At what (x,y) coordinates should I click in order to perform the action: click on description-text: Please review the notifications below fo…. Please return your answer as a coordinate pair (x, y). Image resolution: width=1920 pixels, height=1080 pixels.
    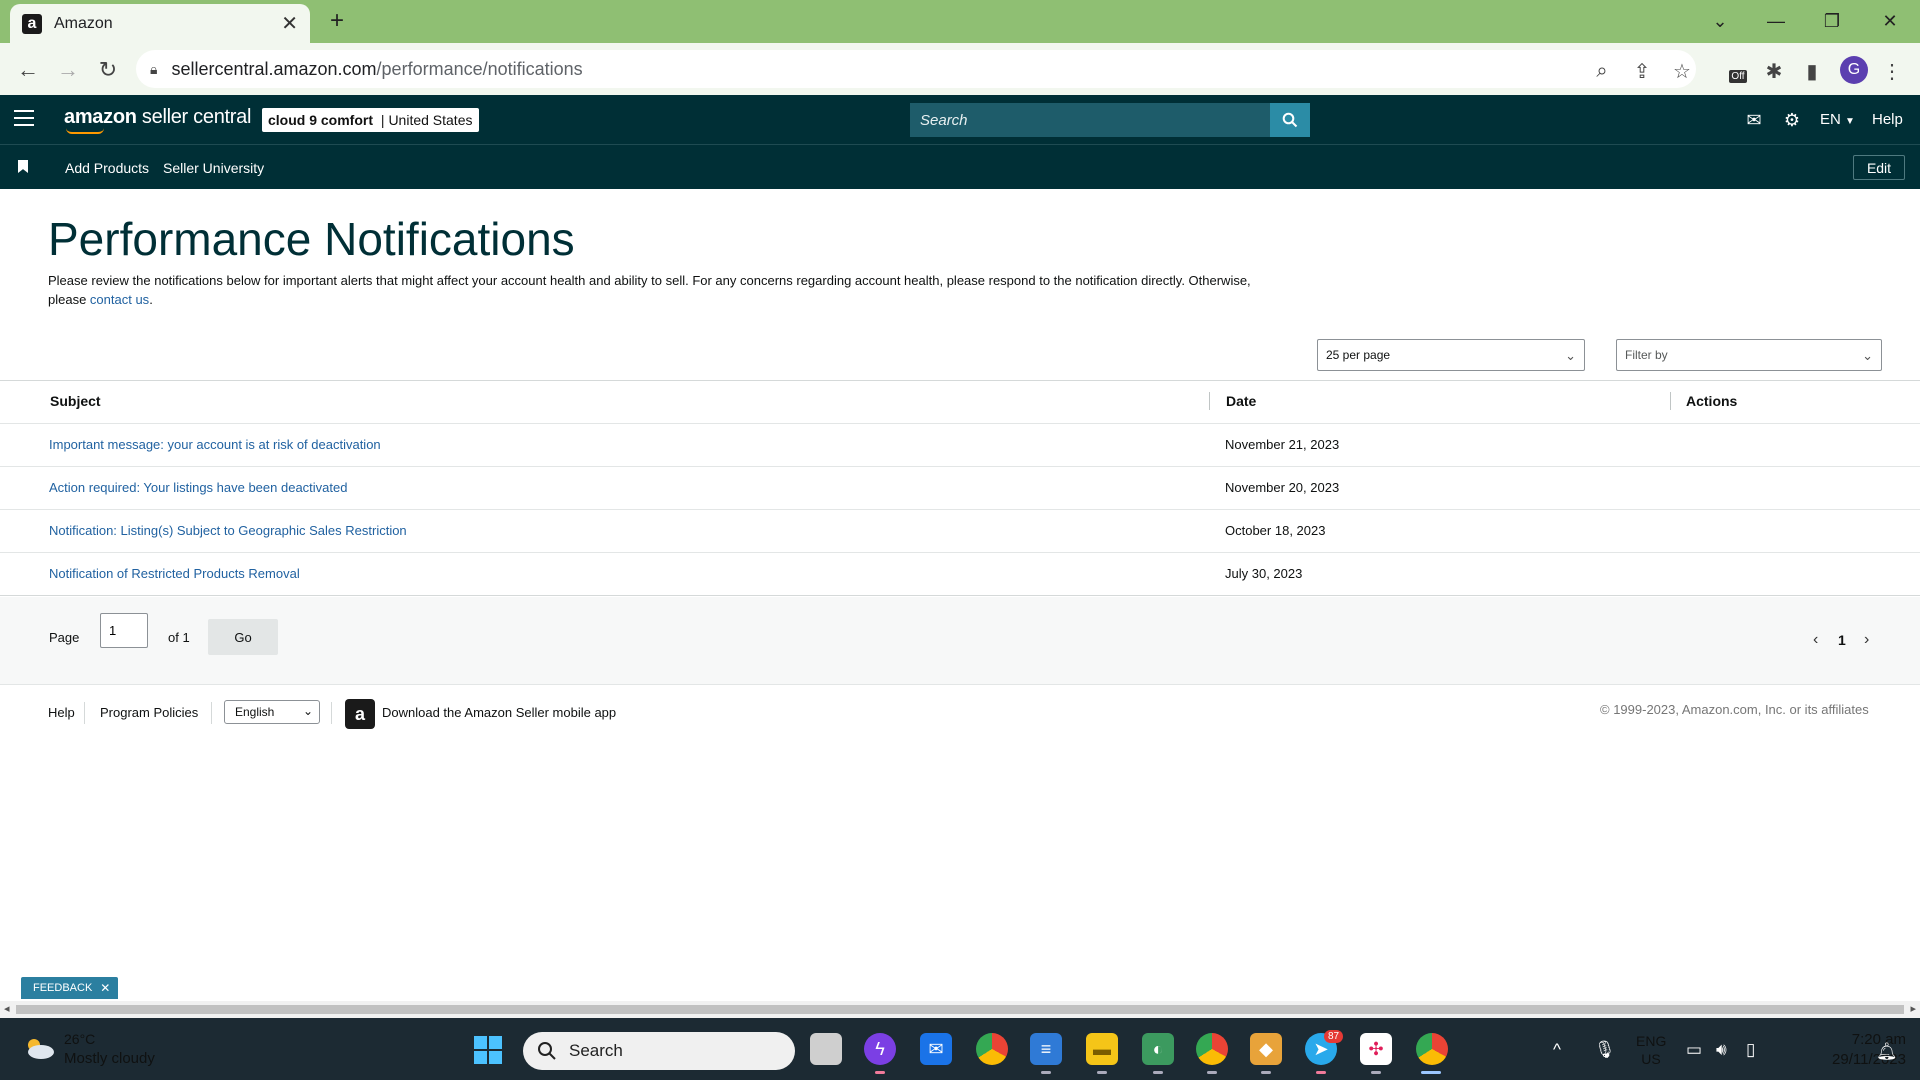
    Looking at the image, I should click on (649, 290).